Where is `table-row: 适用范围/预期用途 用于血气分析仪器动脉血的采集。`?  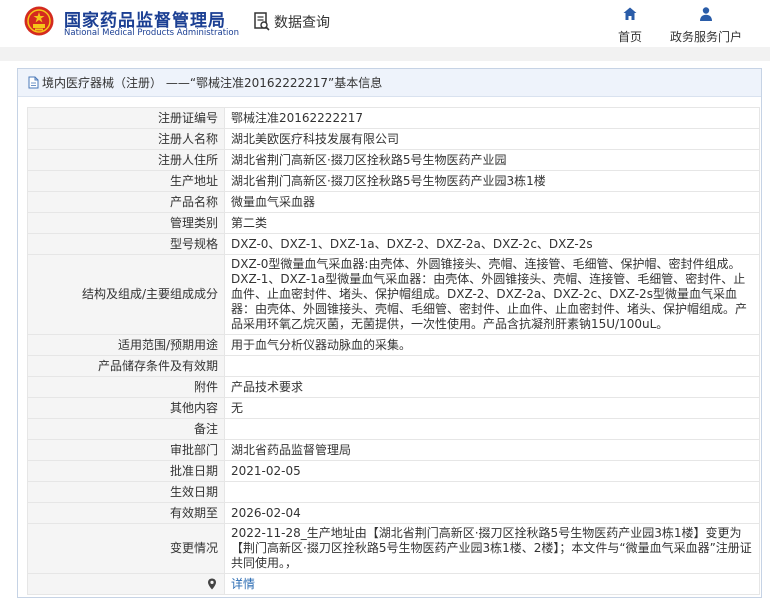 table-row: 适用范围/预期用途 用于血气分析仪器动脉血的采集。 is located at coordinates (393, 345).